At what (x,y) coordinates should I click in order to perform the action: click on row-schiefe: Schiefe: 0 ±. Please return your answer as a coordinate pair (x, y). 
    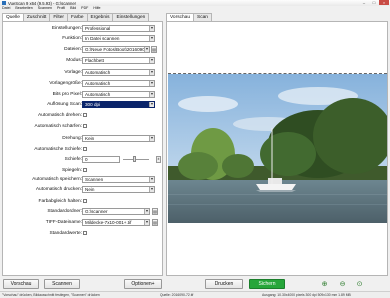
    Looking at the image, I should click on (83, 160).